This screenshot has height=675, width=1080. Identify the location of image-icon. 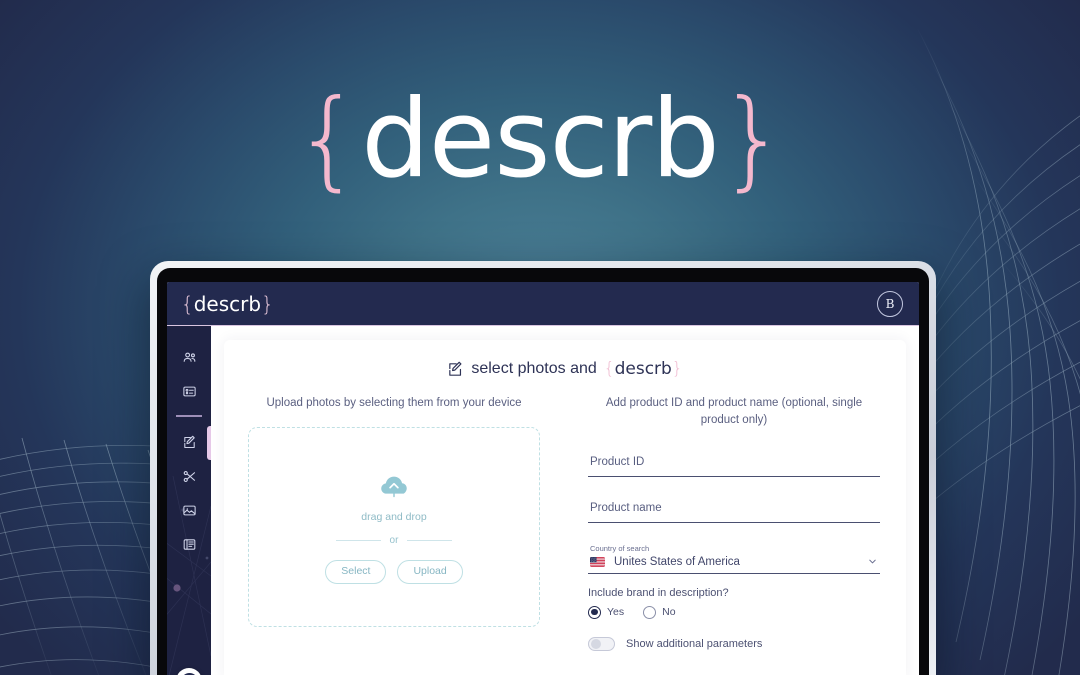
(189, 510).